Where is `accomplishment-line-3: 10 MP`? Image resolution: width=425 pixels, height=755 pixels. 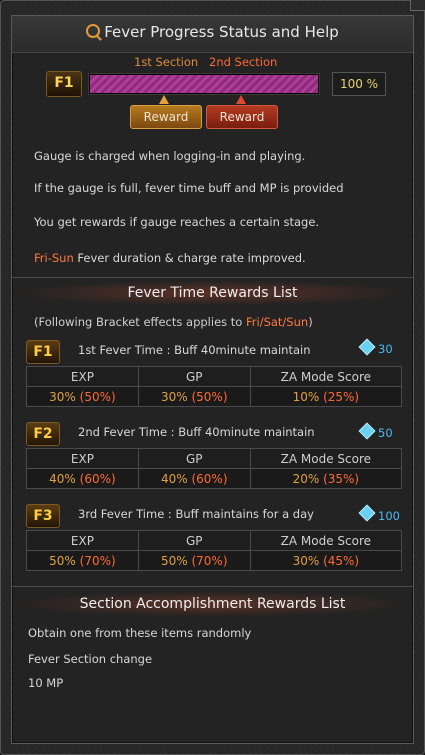
accomplishment-line-3: 10 MP is located at coordinates (46, 683).